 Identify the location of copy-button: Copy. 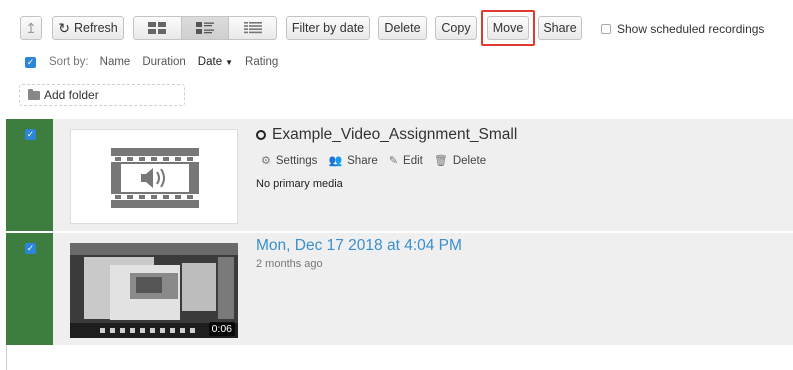
(456, 28).